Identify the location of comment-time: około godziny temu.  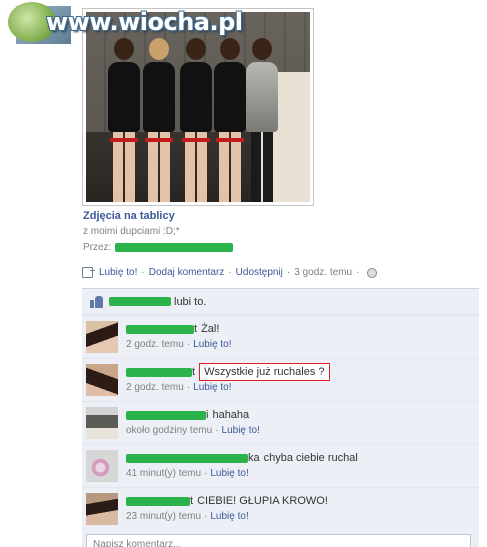
(169, 430).